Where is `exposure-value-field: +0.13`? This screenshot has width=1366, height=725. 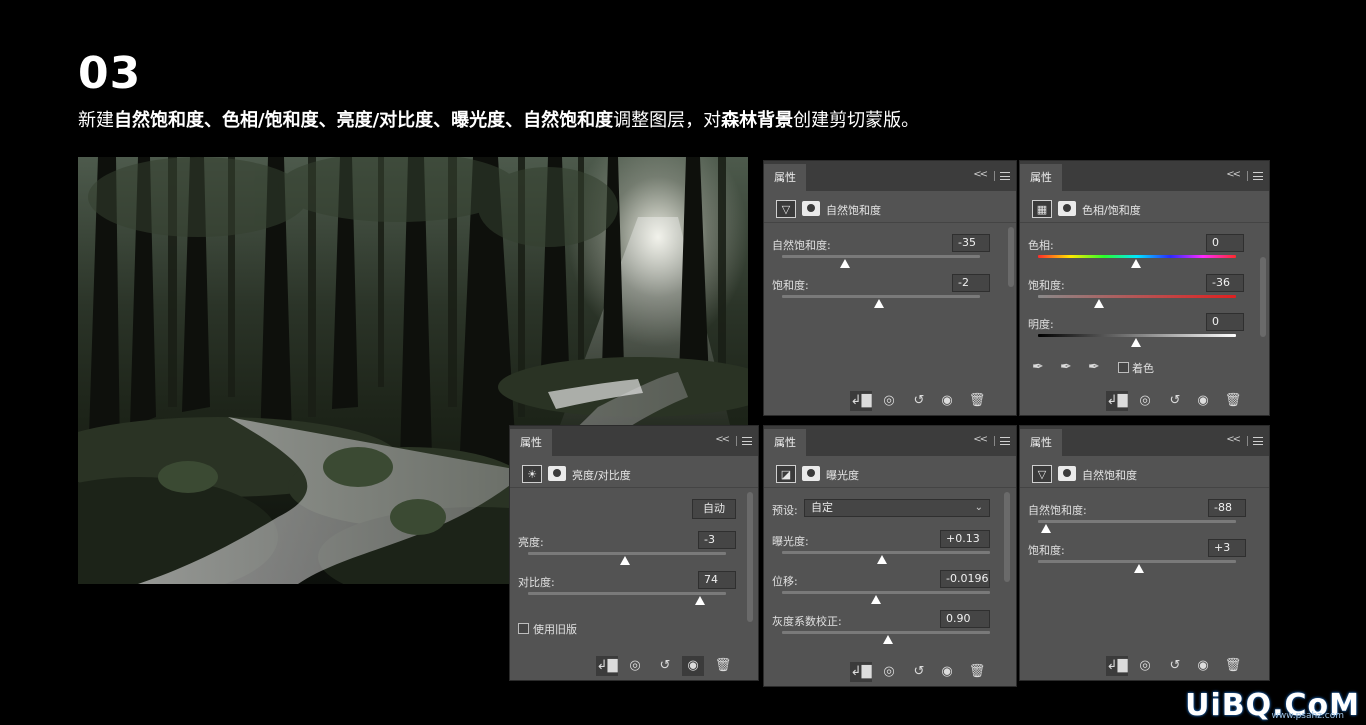 exposure-value-field: +0.13 is located at coordinates (965, 539).